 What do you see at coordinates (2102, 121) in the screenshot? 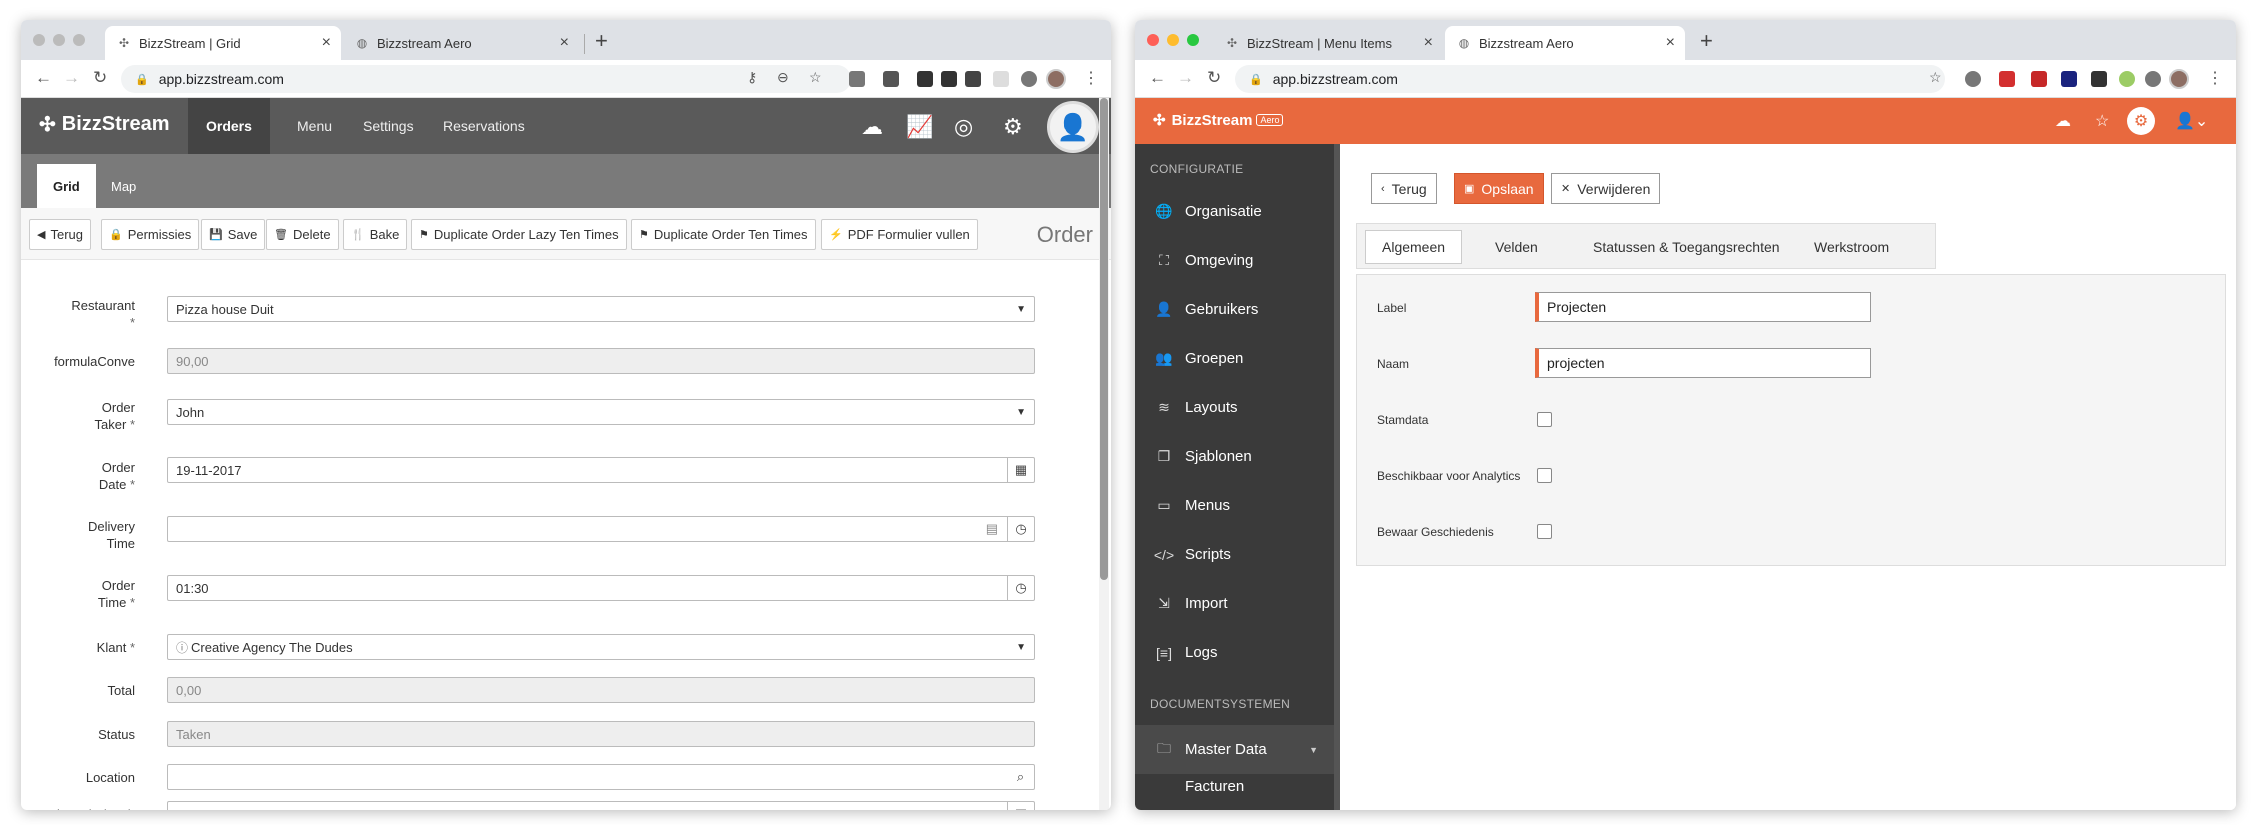
I see `star-icon: ☆` at bounding box center [2102, 121].